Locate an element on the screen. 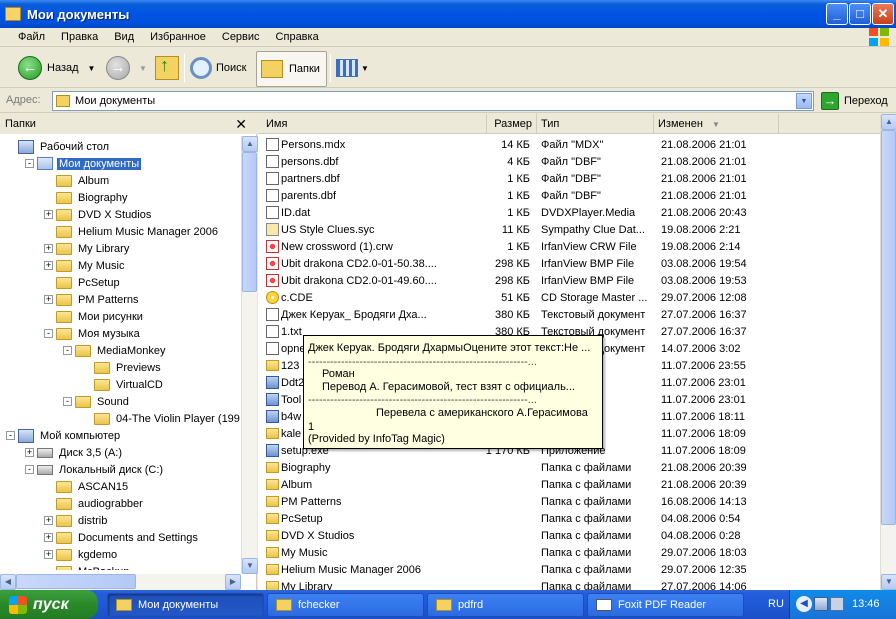 Image resolution: width=896 pixels, height=619 pixels. folder-tree-item: ASCAN15 is located at coordinates (93, 486).